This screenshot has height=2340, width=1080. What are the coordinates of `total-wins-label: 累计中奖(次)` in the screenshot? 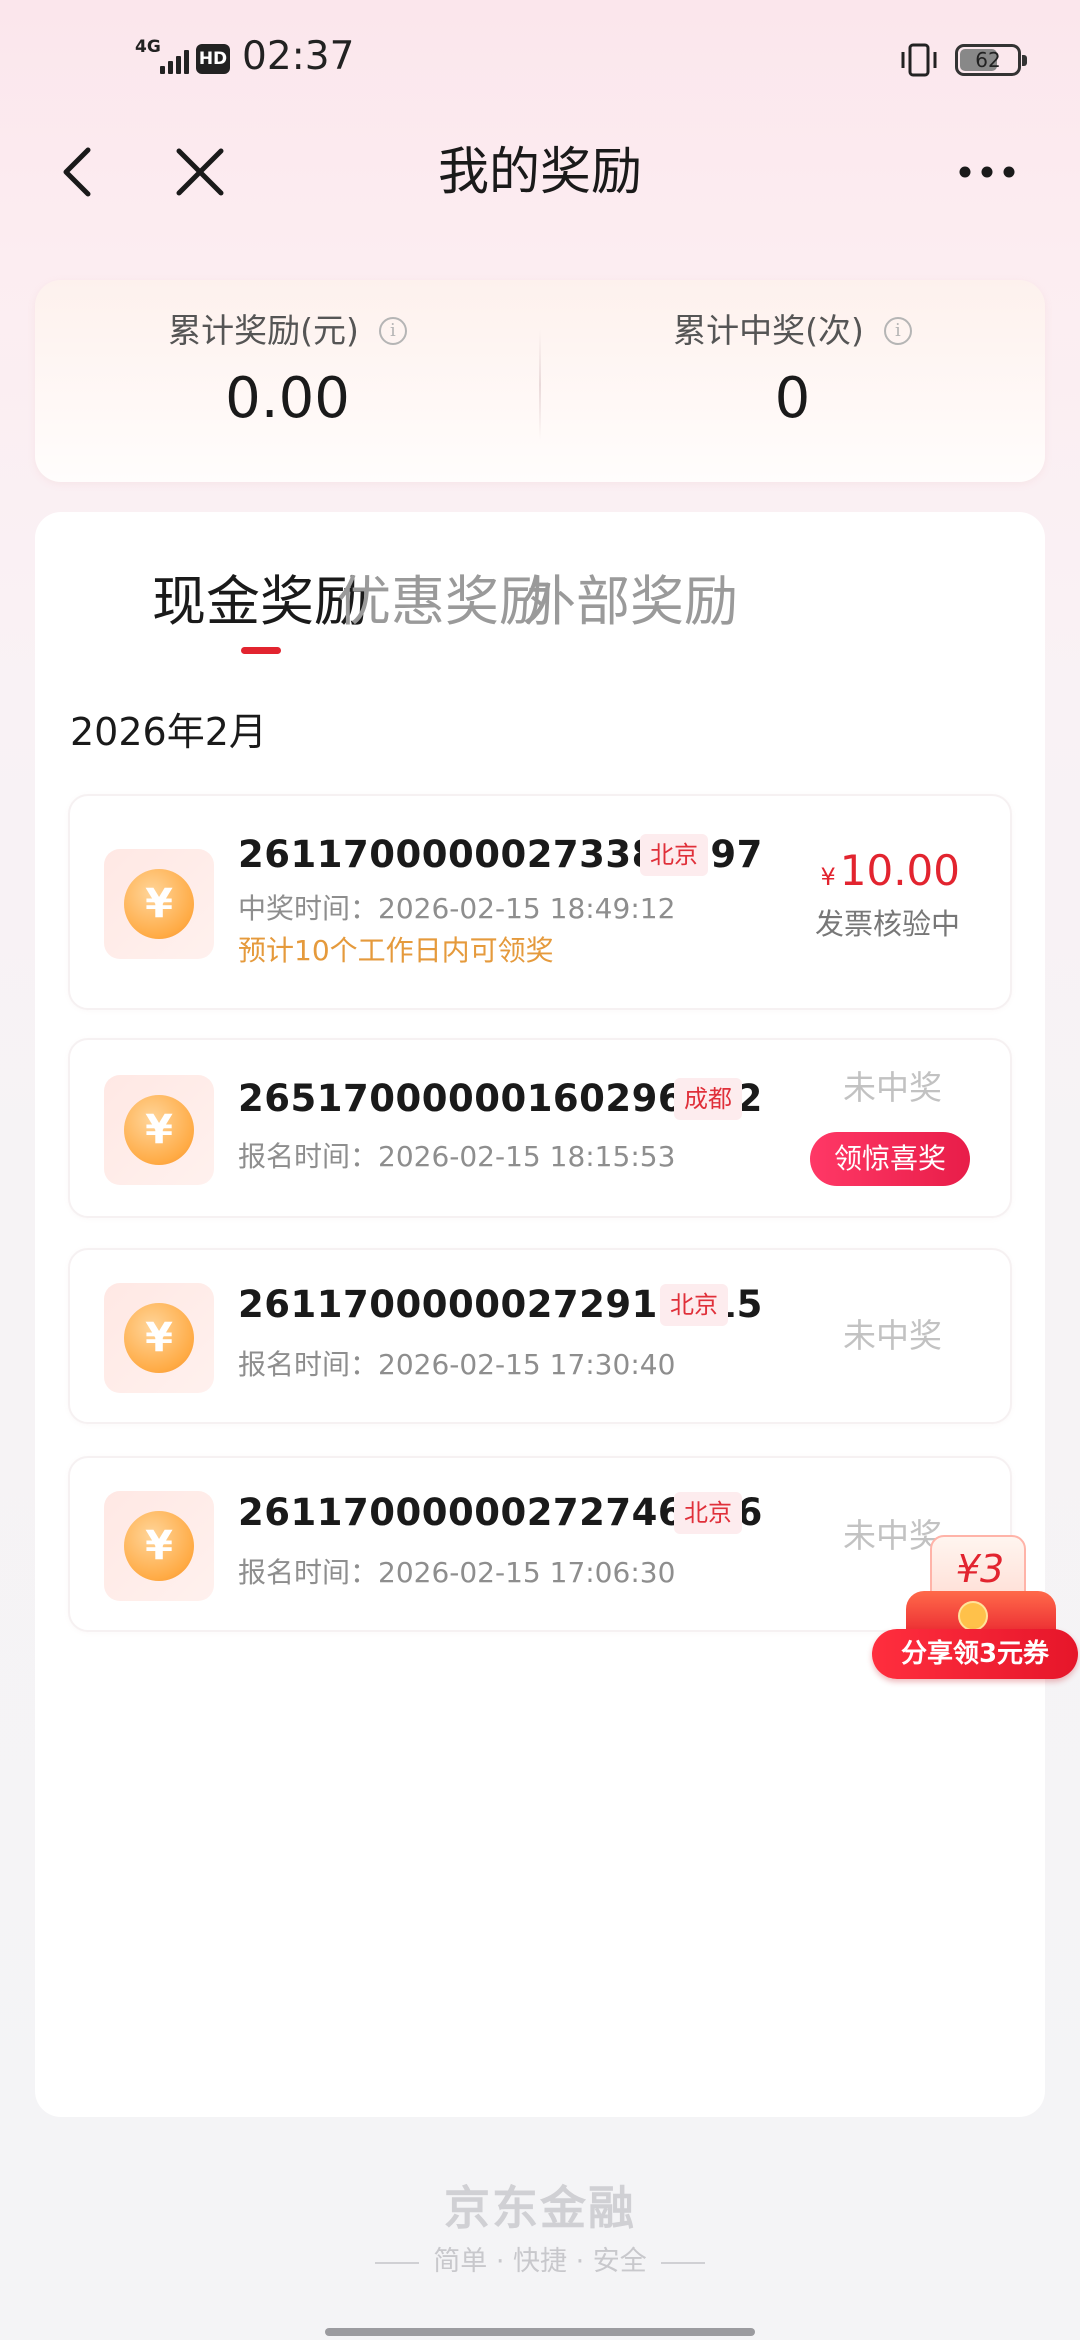 It's located at (768, 330).